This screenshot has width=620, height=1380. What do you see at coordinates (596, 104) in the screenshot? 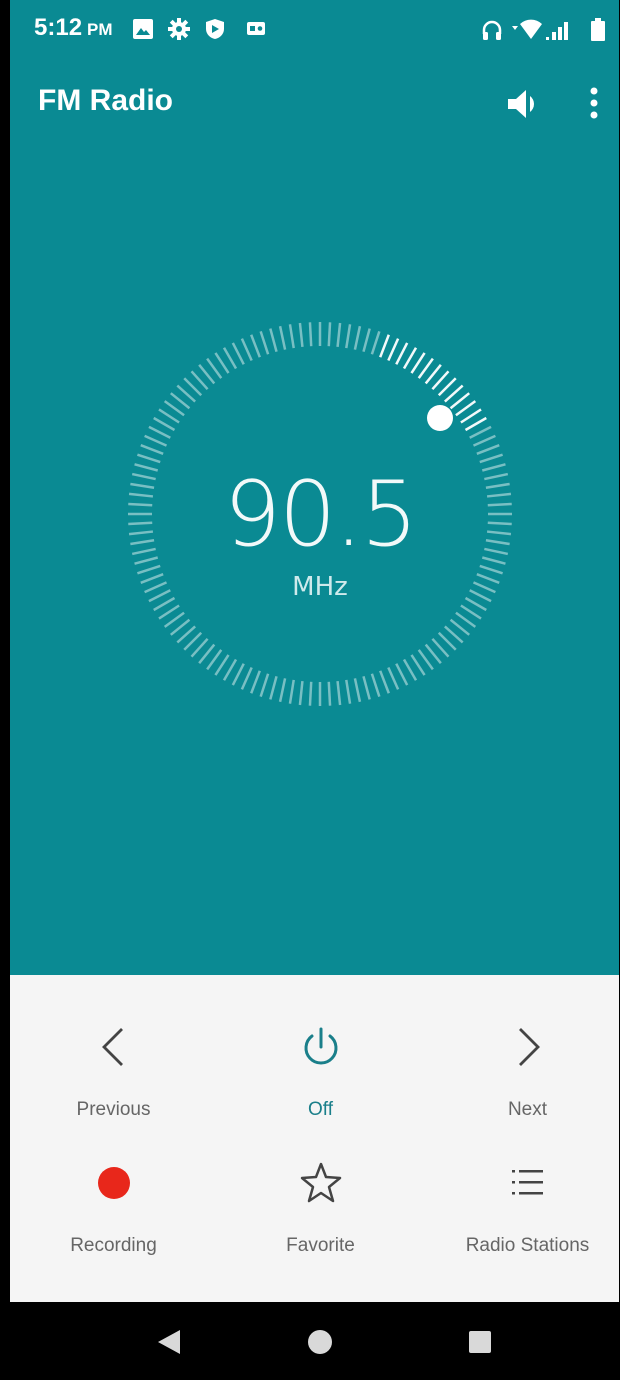
I see `more-vert-icon` at bounding box center [596, 104].